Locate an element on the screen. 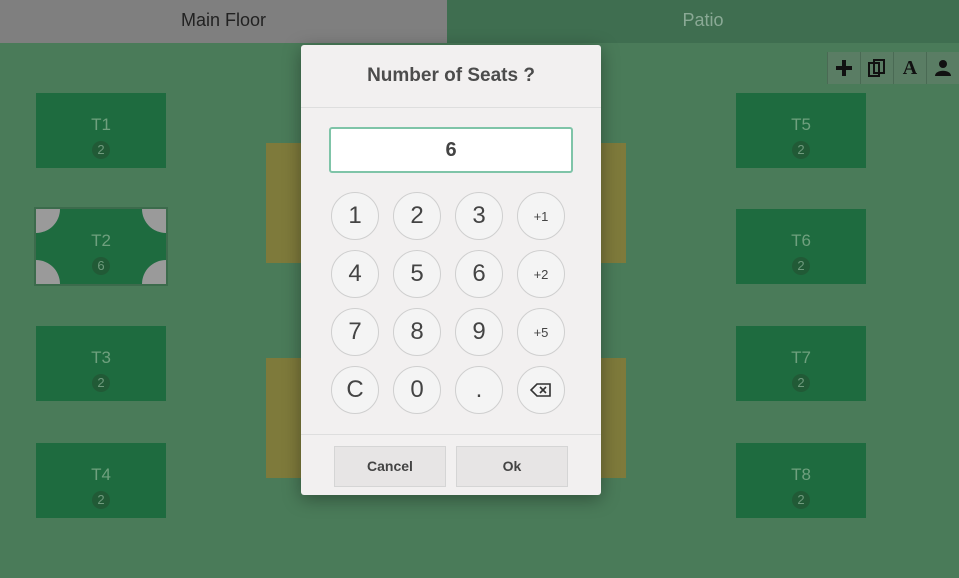 This screenshot has width=959, height=578. key-5: 5 is located at coordinates (417, 274).